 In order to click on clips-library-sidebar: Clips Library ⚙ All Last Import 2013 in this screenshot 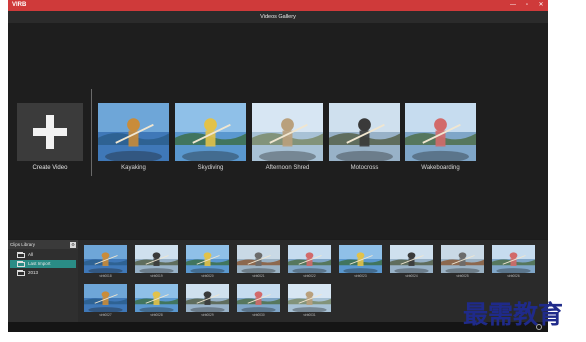, I will do `click(43, 281)`.